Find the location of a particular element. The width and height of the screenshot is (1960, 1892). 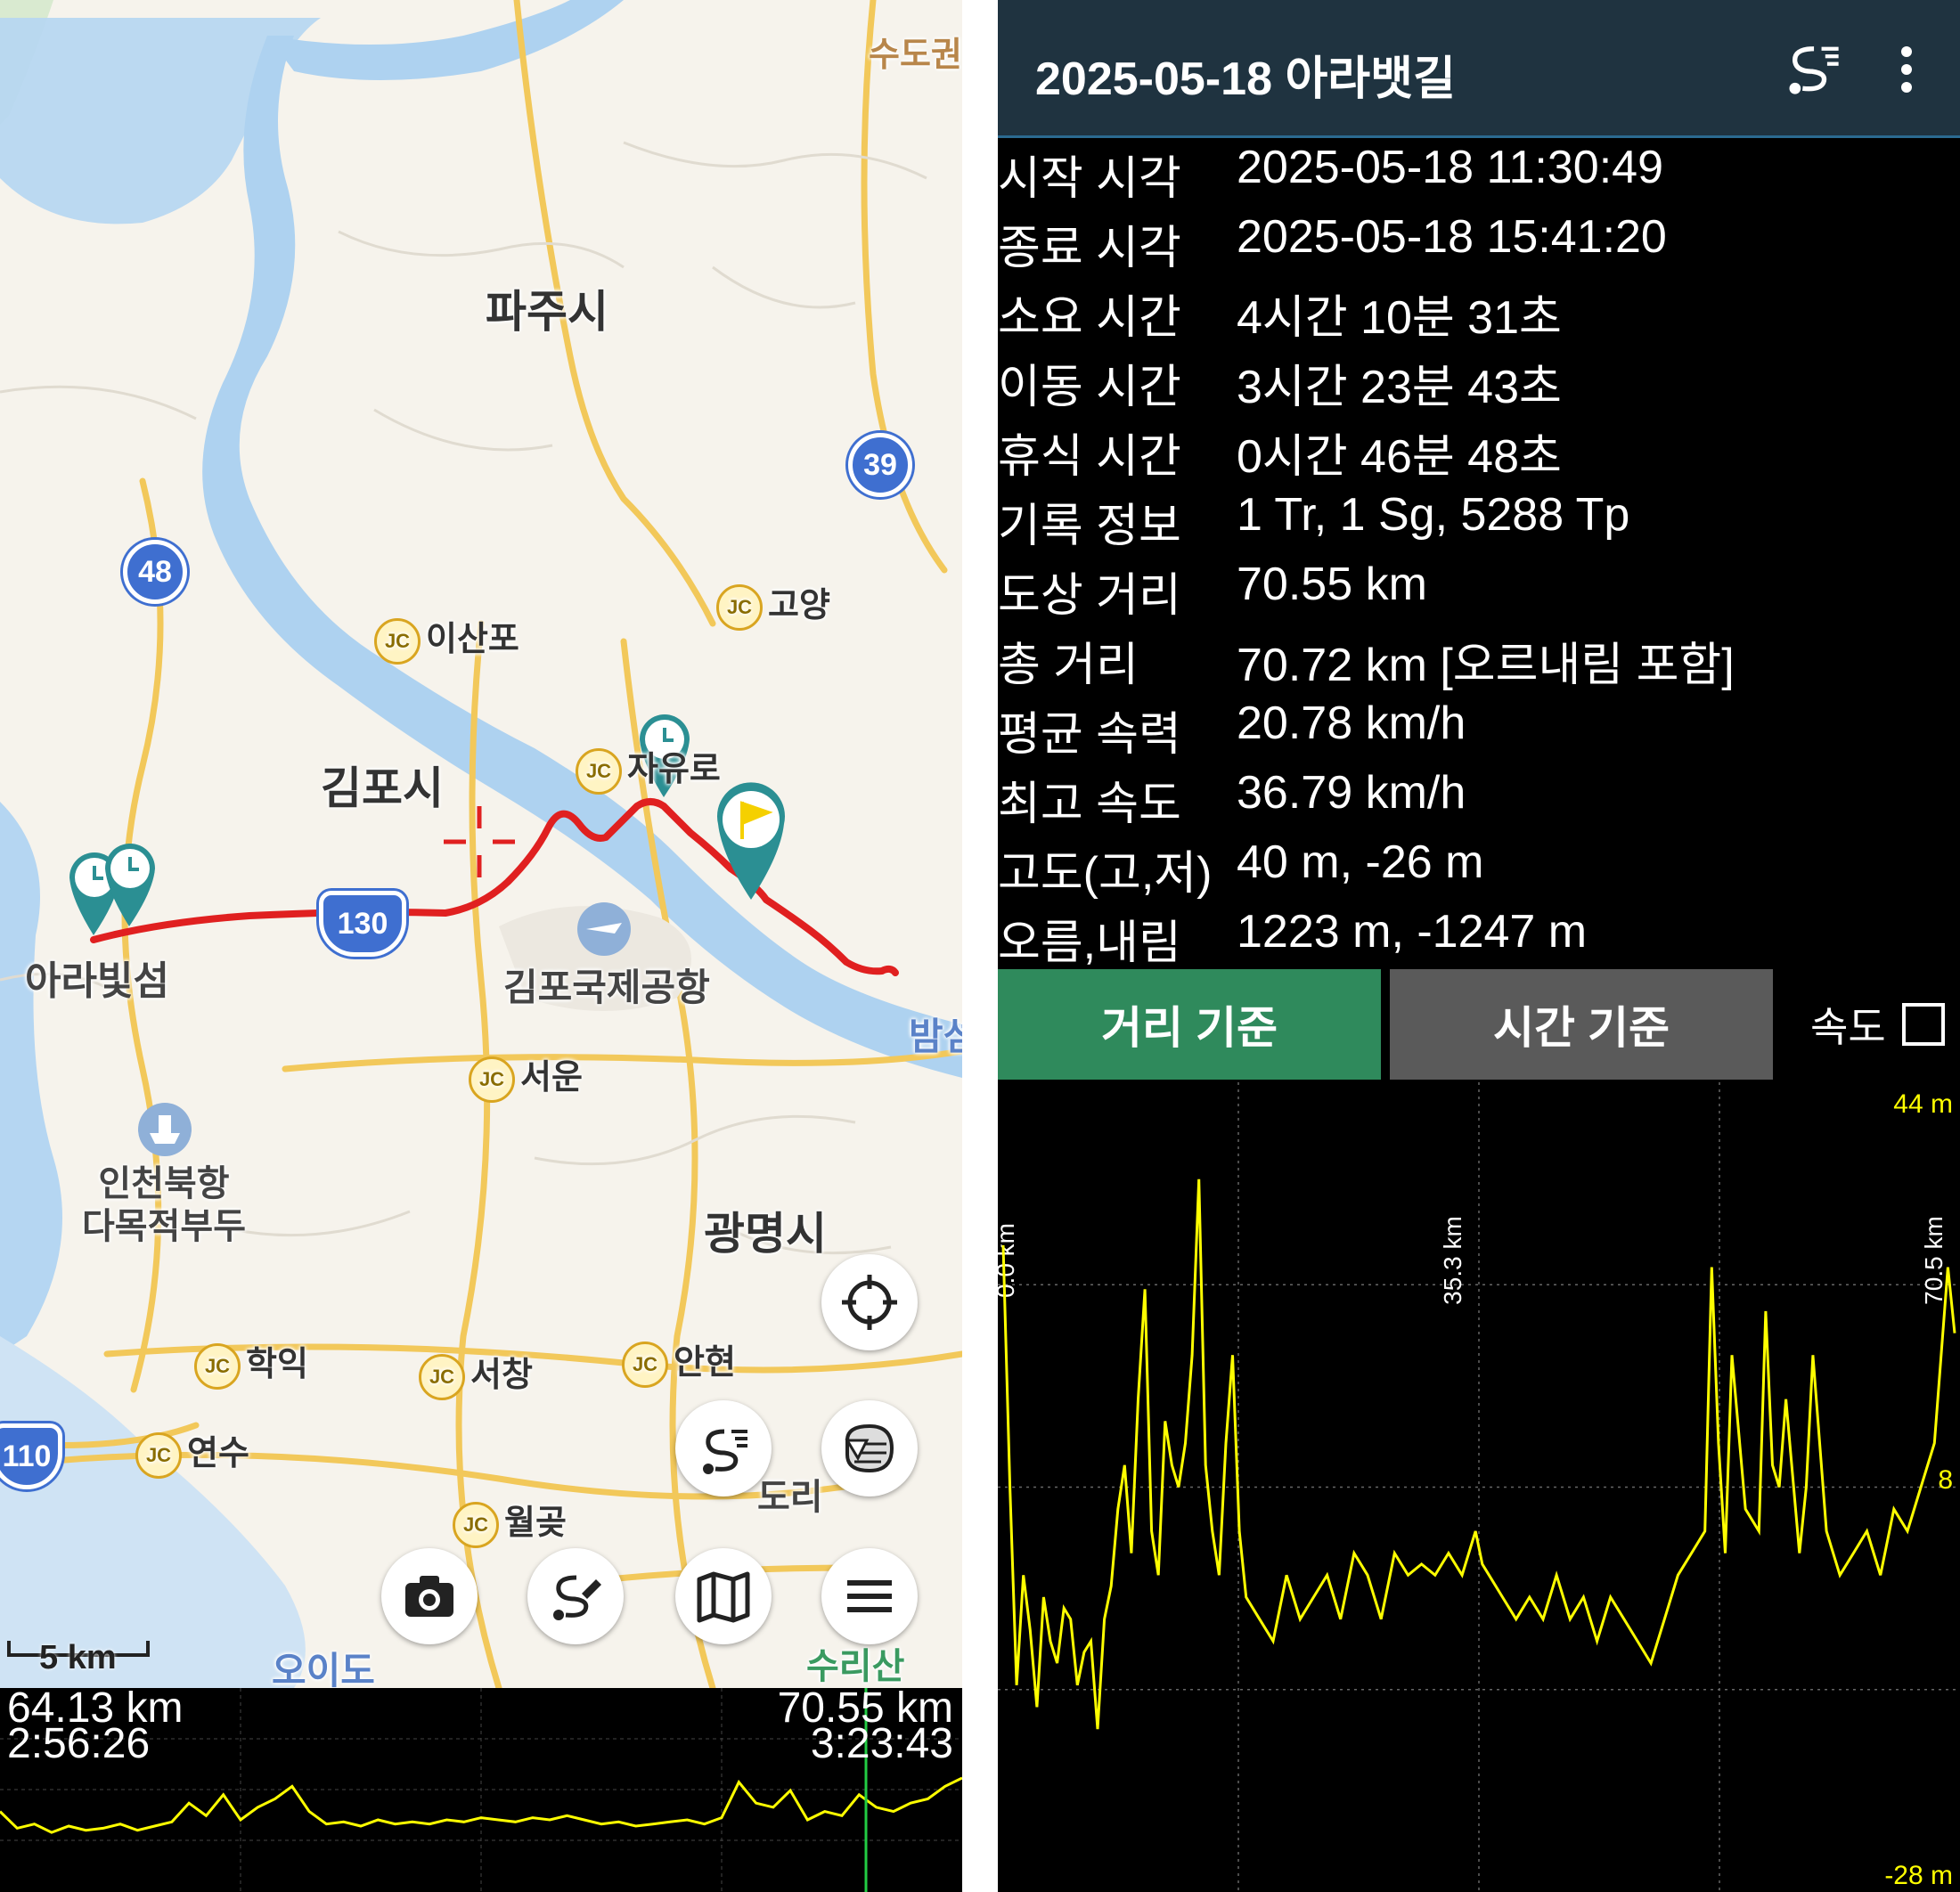

route-badge-39: 39 is located at coordinates (880, 465).